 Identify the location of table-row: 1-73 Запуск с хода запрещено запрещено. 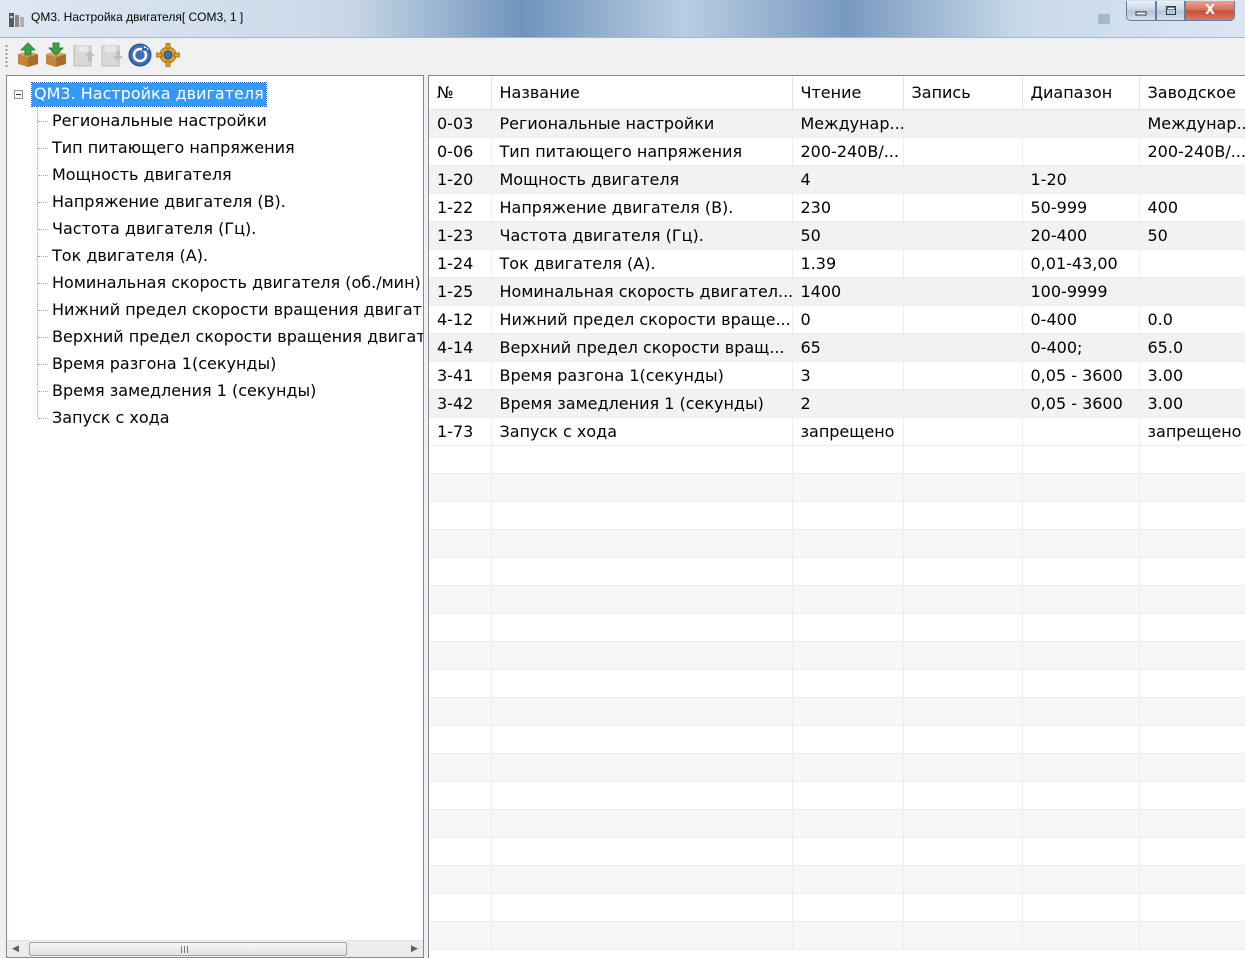
(837, 431).